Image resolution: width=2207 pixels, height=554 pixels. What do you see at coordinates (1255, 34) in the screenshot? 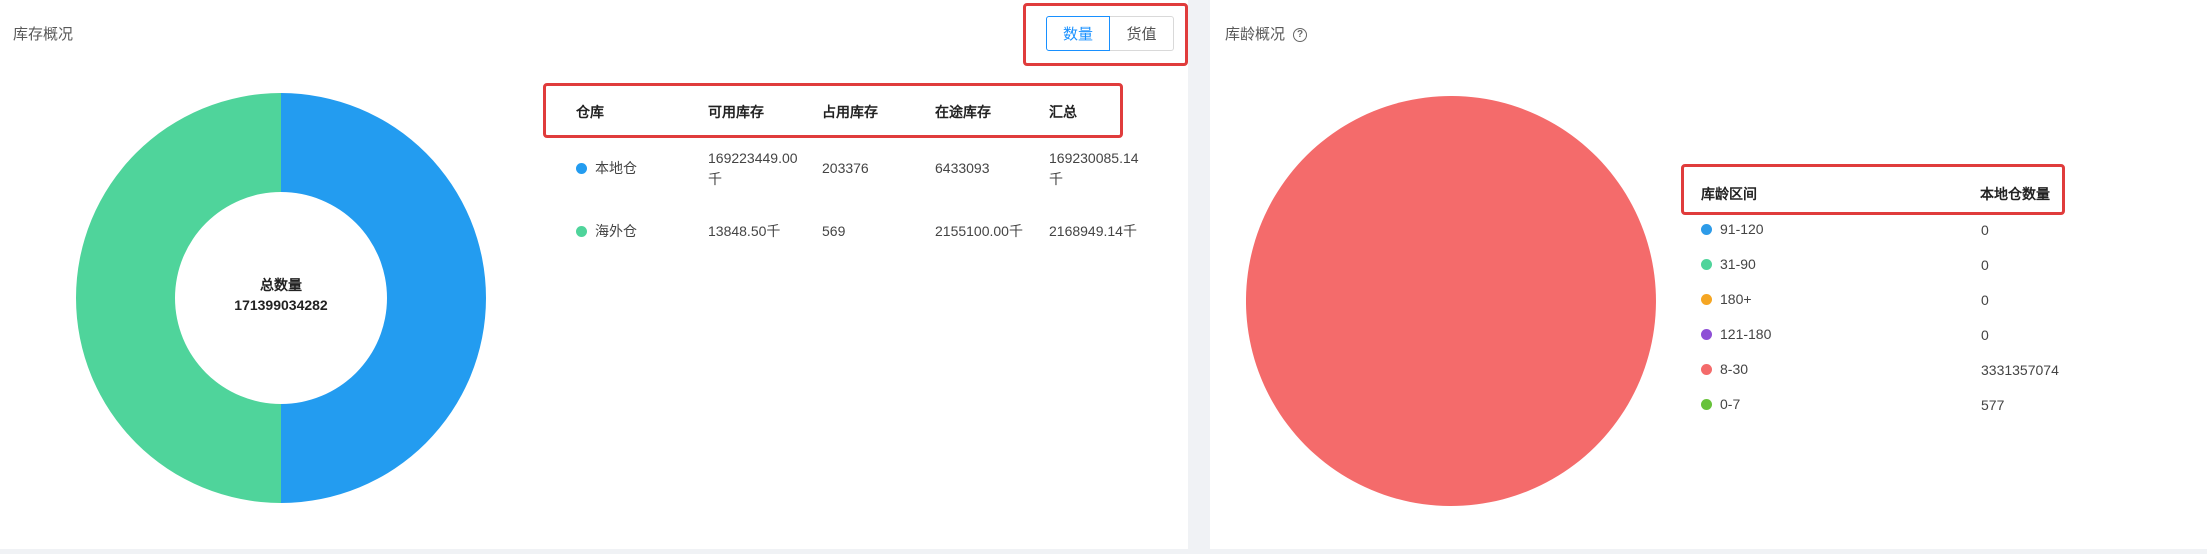
I see `age-overview-title-text: 库龄概况` at bounding box center [1255, 34].